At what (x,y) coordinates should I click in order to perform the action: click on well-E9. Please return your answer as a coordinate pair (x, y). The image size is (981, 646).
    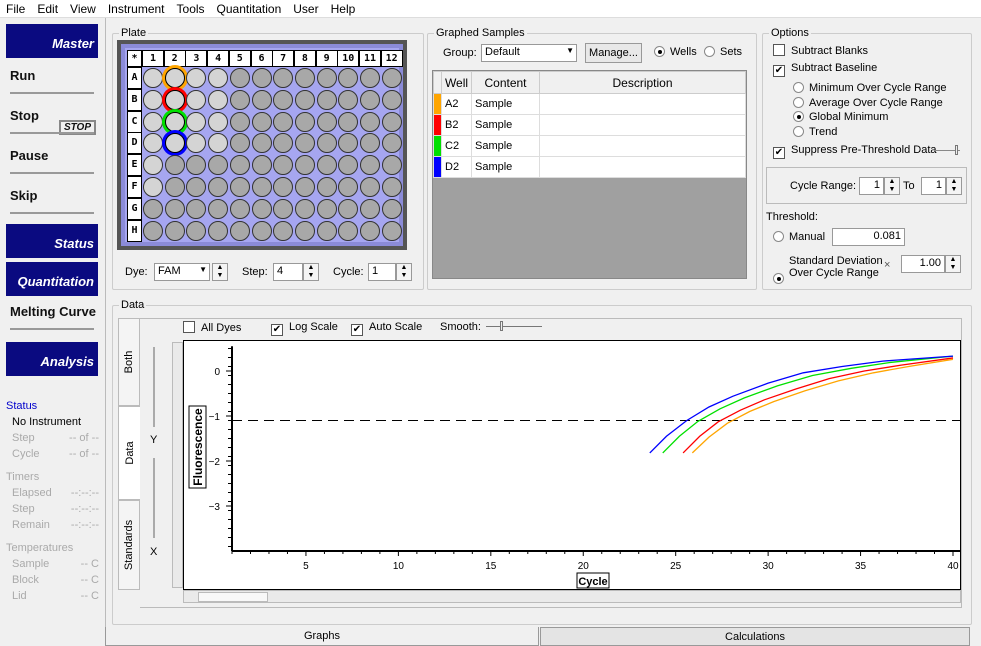
    Looking at the image, I should click on (326, 165).